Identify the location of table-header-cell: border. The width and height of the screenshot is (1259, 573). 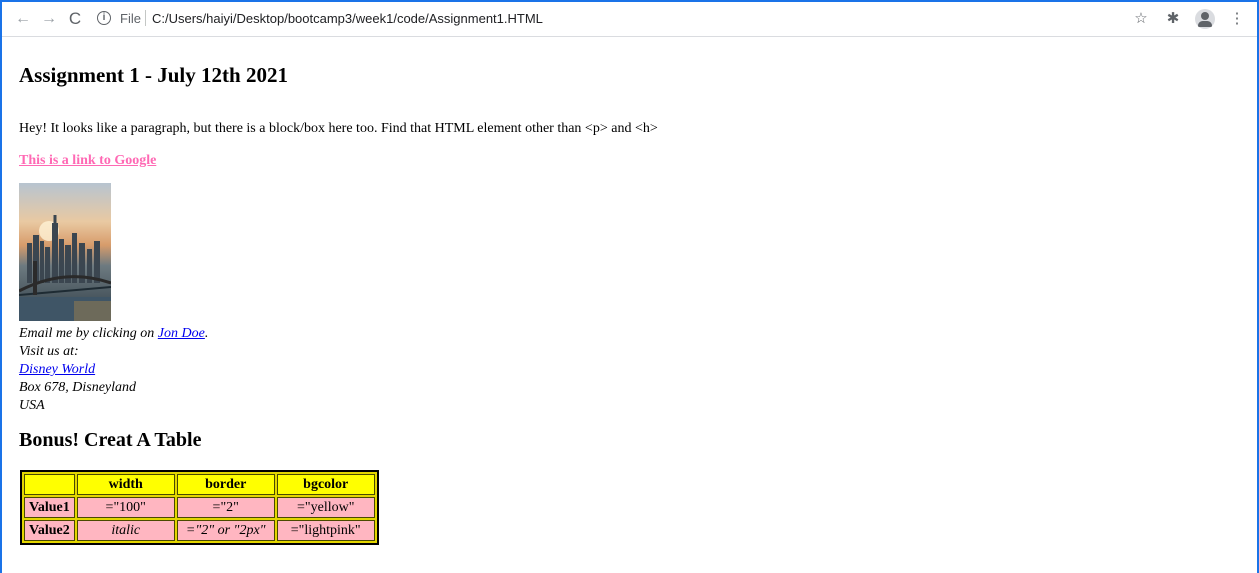
(225, 484).